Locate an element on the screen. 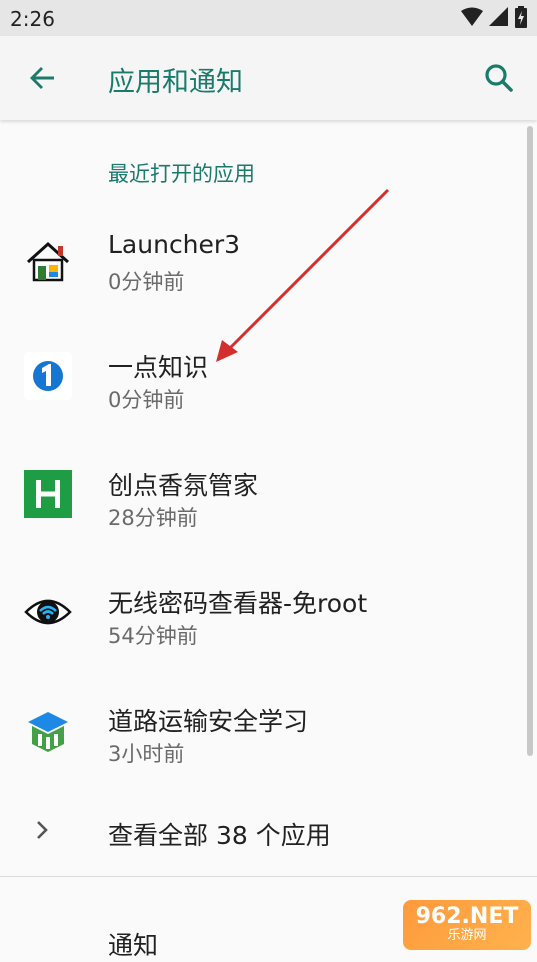 The image size is (537, 962). watermark-logo: 962.NET 乐游网 is located at coordinates (467, 925).